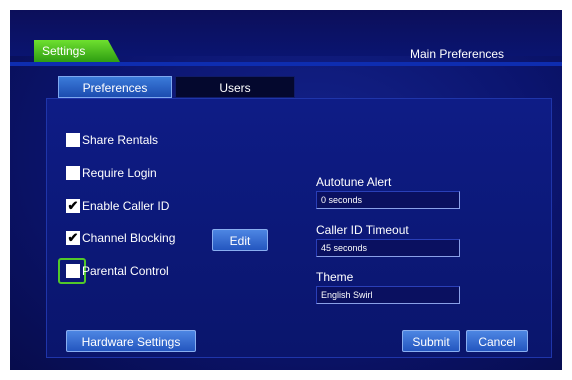  What do you see at coordinates (77, 51) in the screenshot?
I see `settings-tab: Settings` at bounding box center [77, 51].